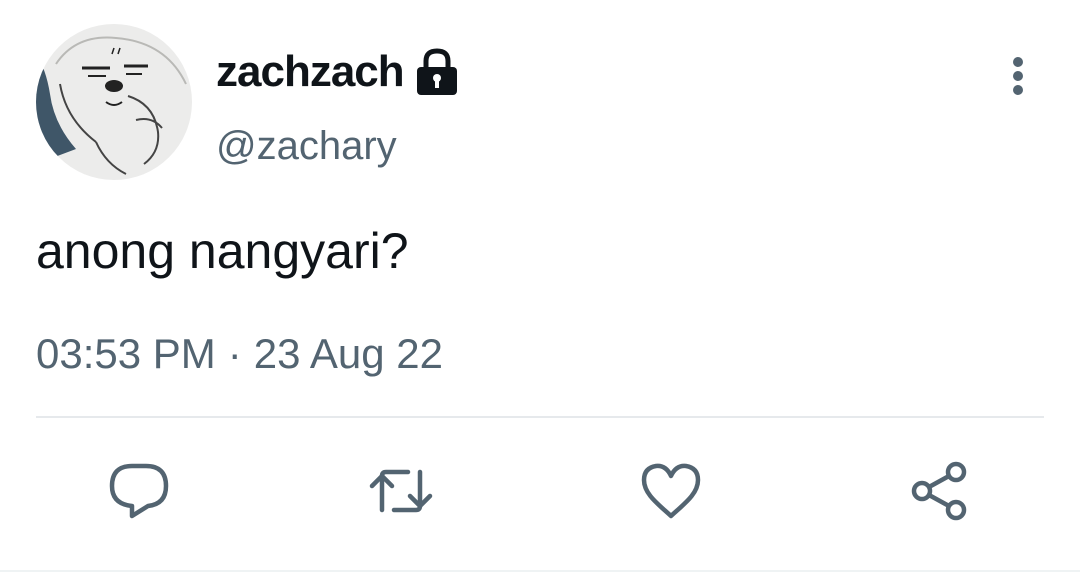  I want to click on retweet-button, so click(401, 491).